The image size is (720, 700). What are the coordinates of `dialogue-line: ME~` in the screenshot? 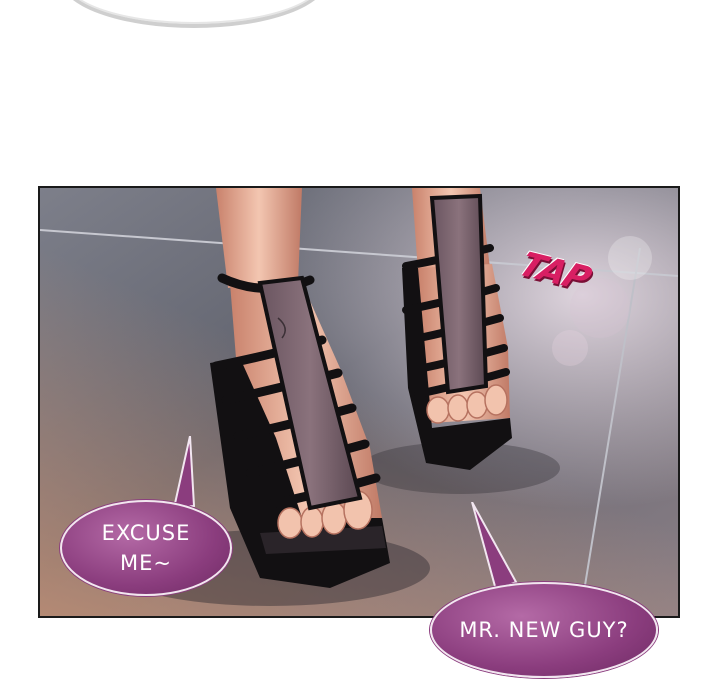 It's located at (146, 563).